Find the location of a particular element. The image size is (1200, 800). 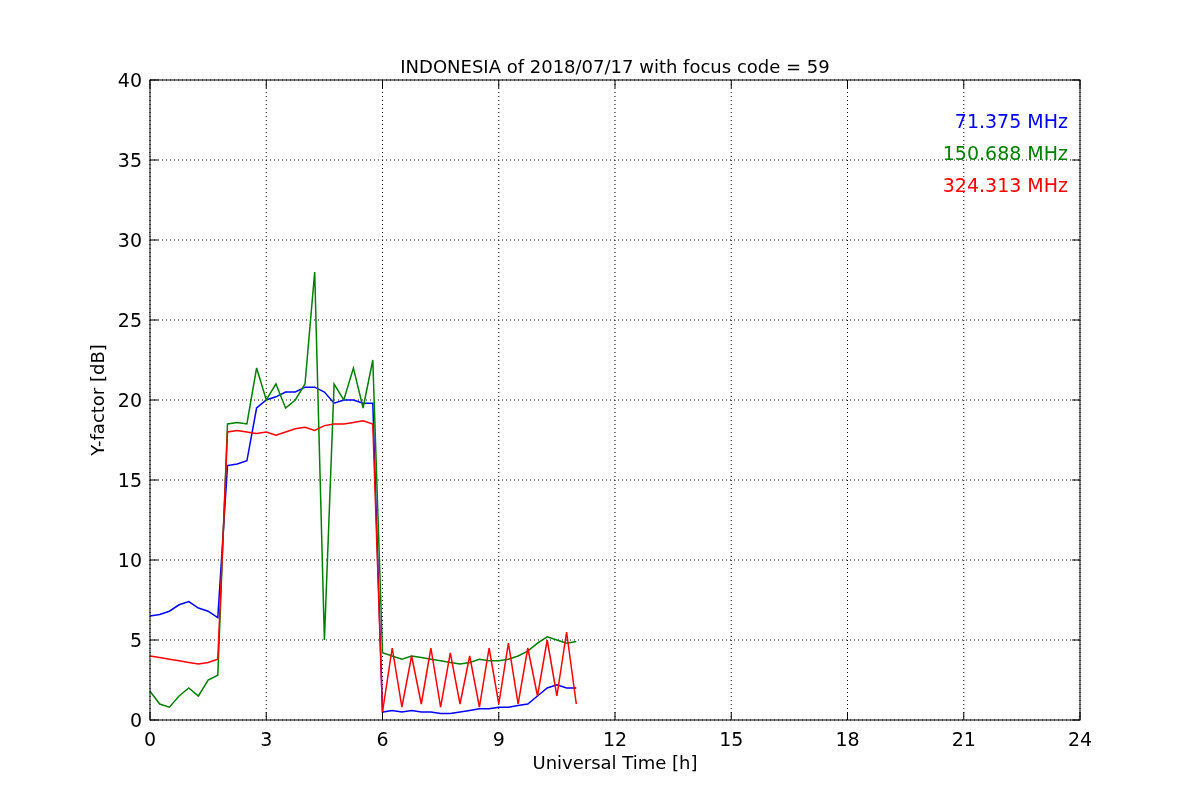

y-tick-label: 30 is located at coordinates (129, 240).